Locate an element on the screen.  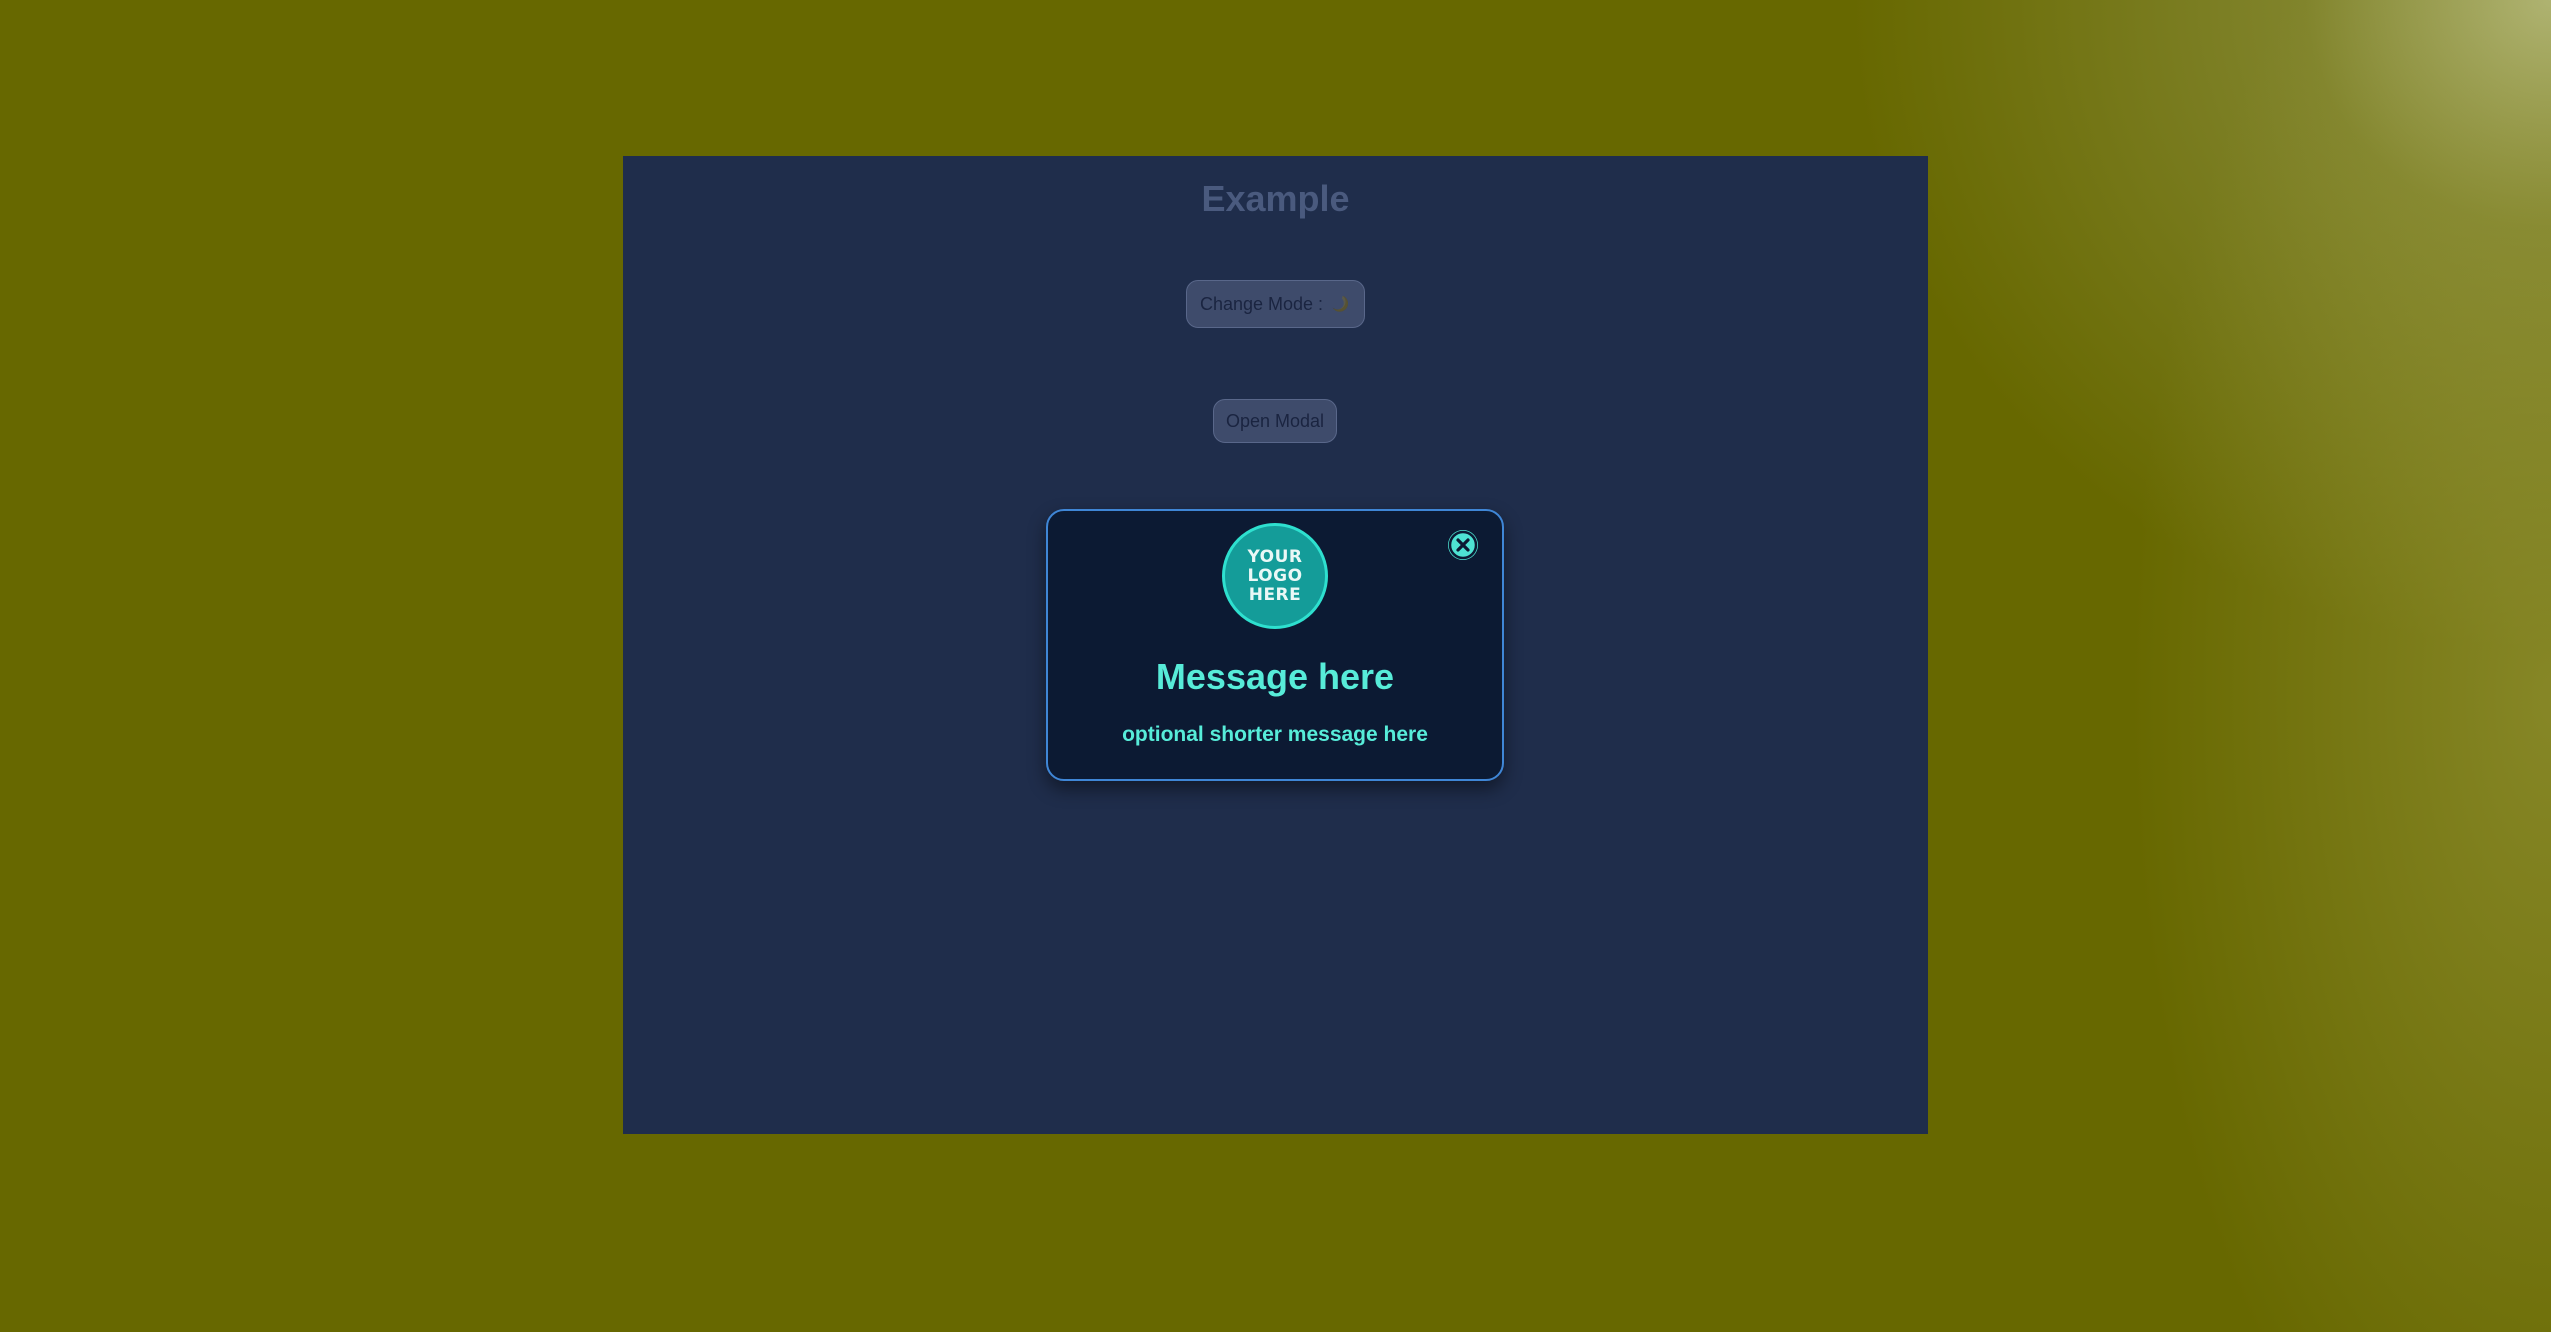
open-modal-button: Open Modal is located at coordinates (1275, 421).